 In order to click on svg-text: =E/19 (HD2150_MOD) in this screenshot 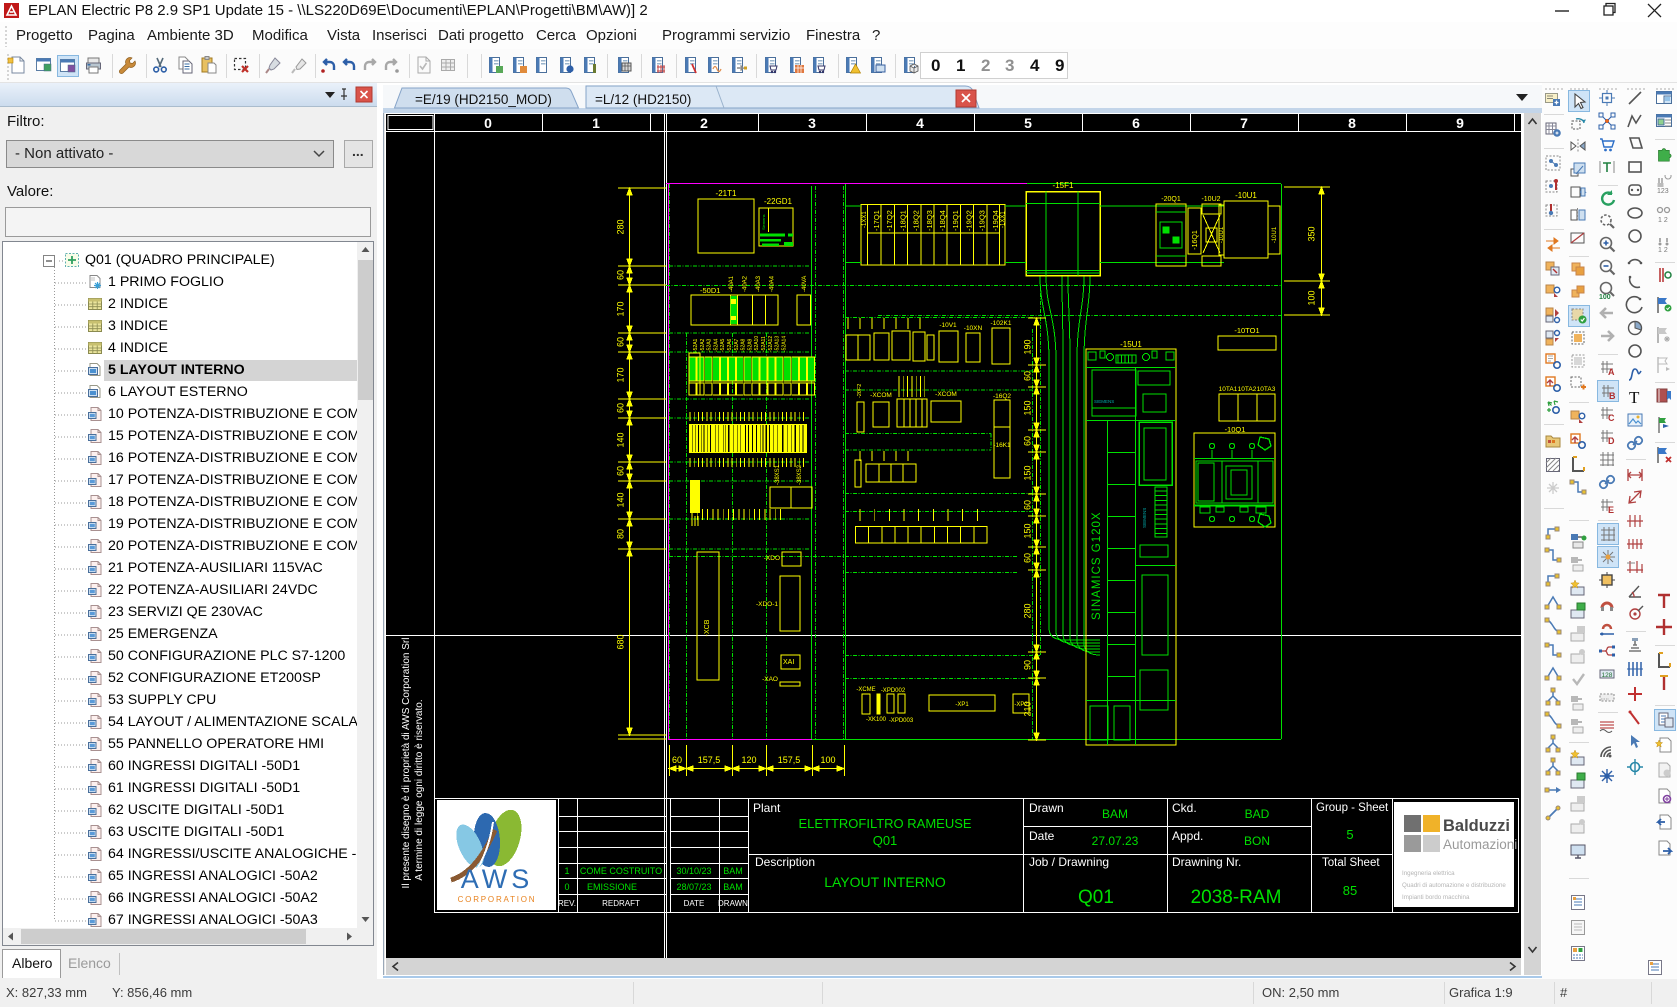, I will do `click(483, 99)`.